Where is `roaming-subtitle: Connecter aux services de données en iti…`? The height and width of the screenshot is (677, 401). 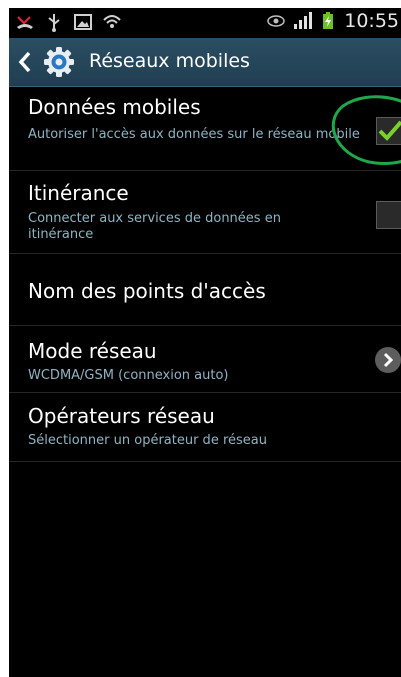 roaming-subtitle: Connecter aux services de données en iti… is located at coordinates (154, 226).